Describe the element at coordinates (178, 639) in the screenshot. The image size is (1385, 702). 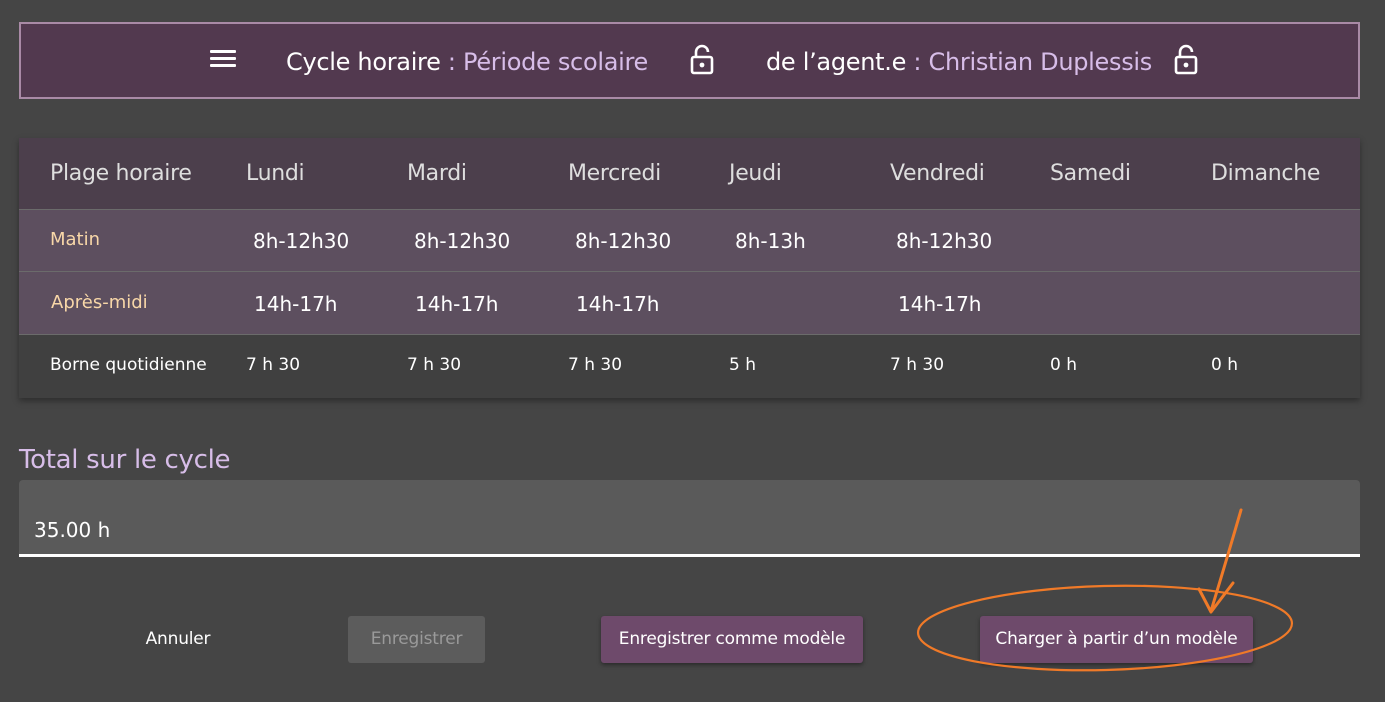
I see `cancel-button: Annuler` at that location.